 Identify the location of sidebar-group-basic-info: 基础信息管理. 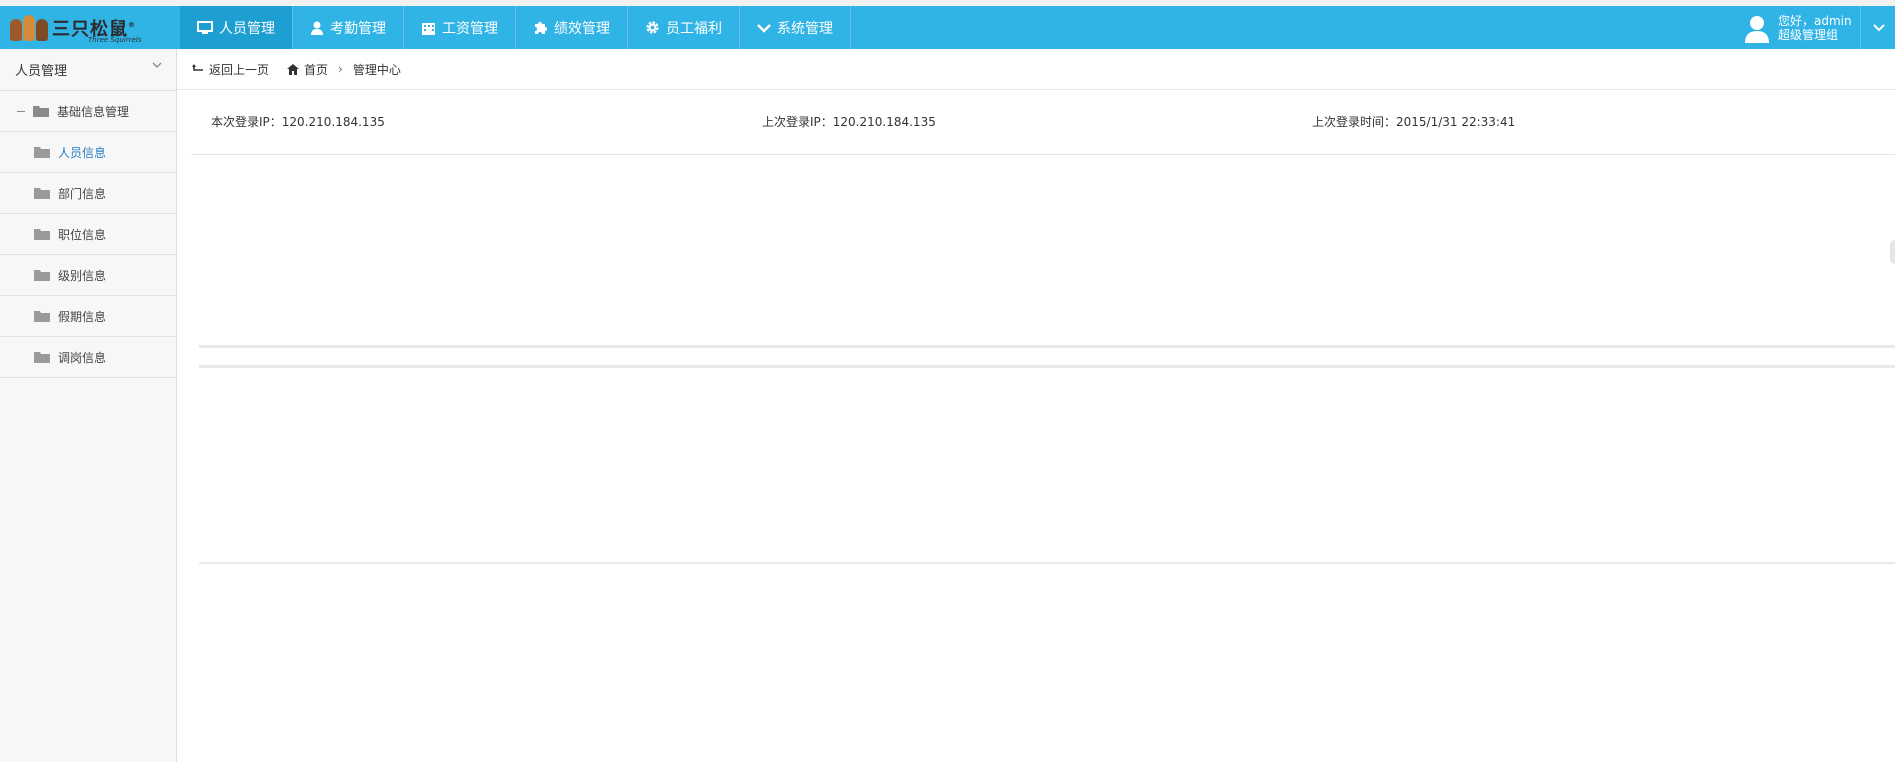
(88, 111).